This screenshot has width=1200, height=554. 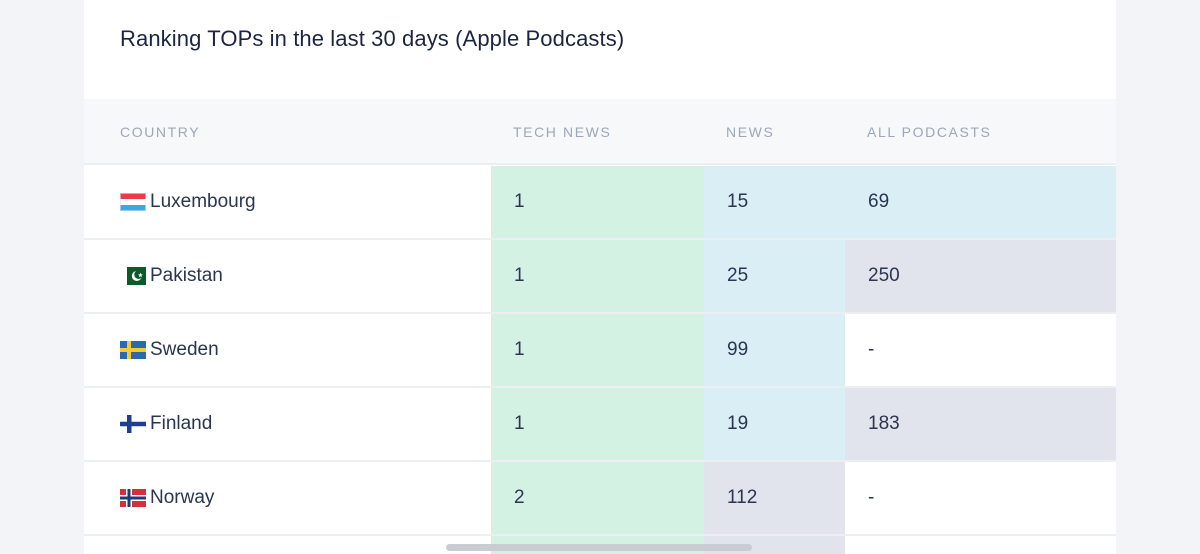 What do you see at coordinates (980, 424) in the screenshot?
I see `all-podcasts-rank-cell: 183` at bounding box center [980, 424].